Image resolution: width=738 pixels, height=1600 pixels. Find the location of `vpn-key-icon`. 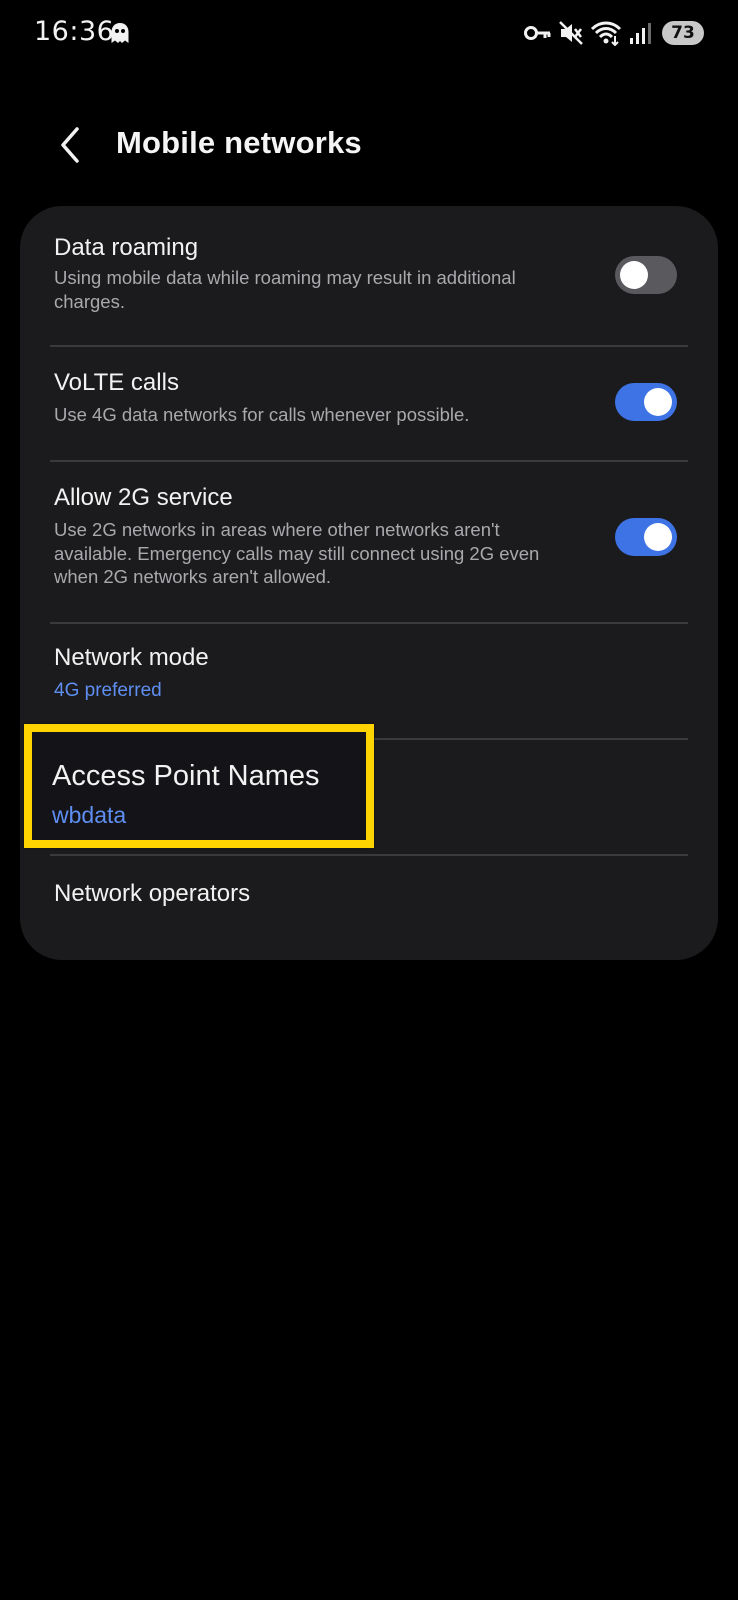

vpn-key-icon is located at coordinates (538, 33).